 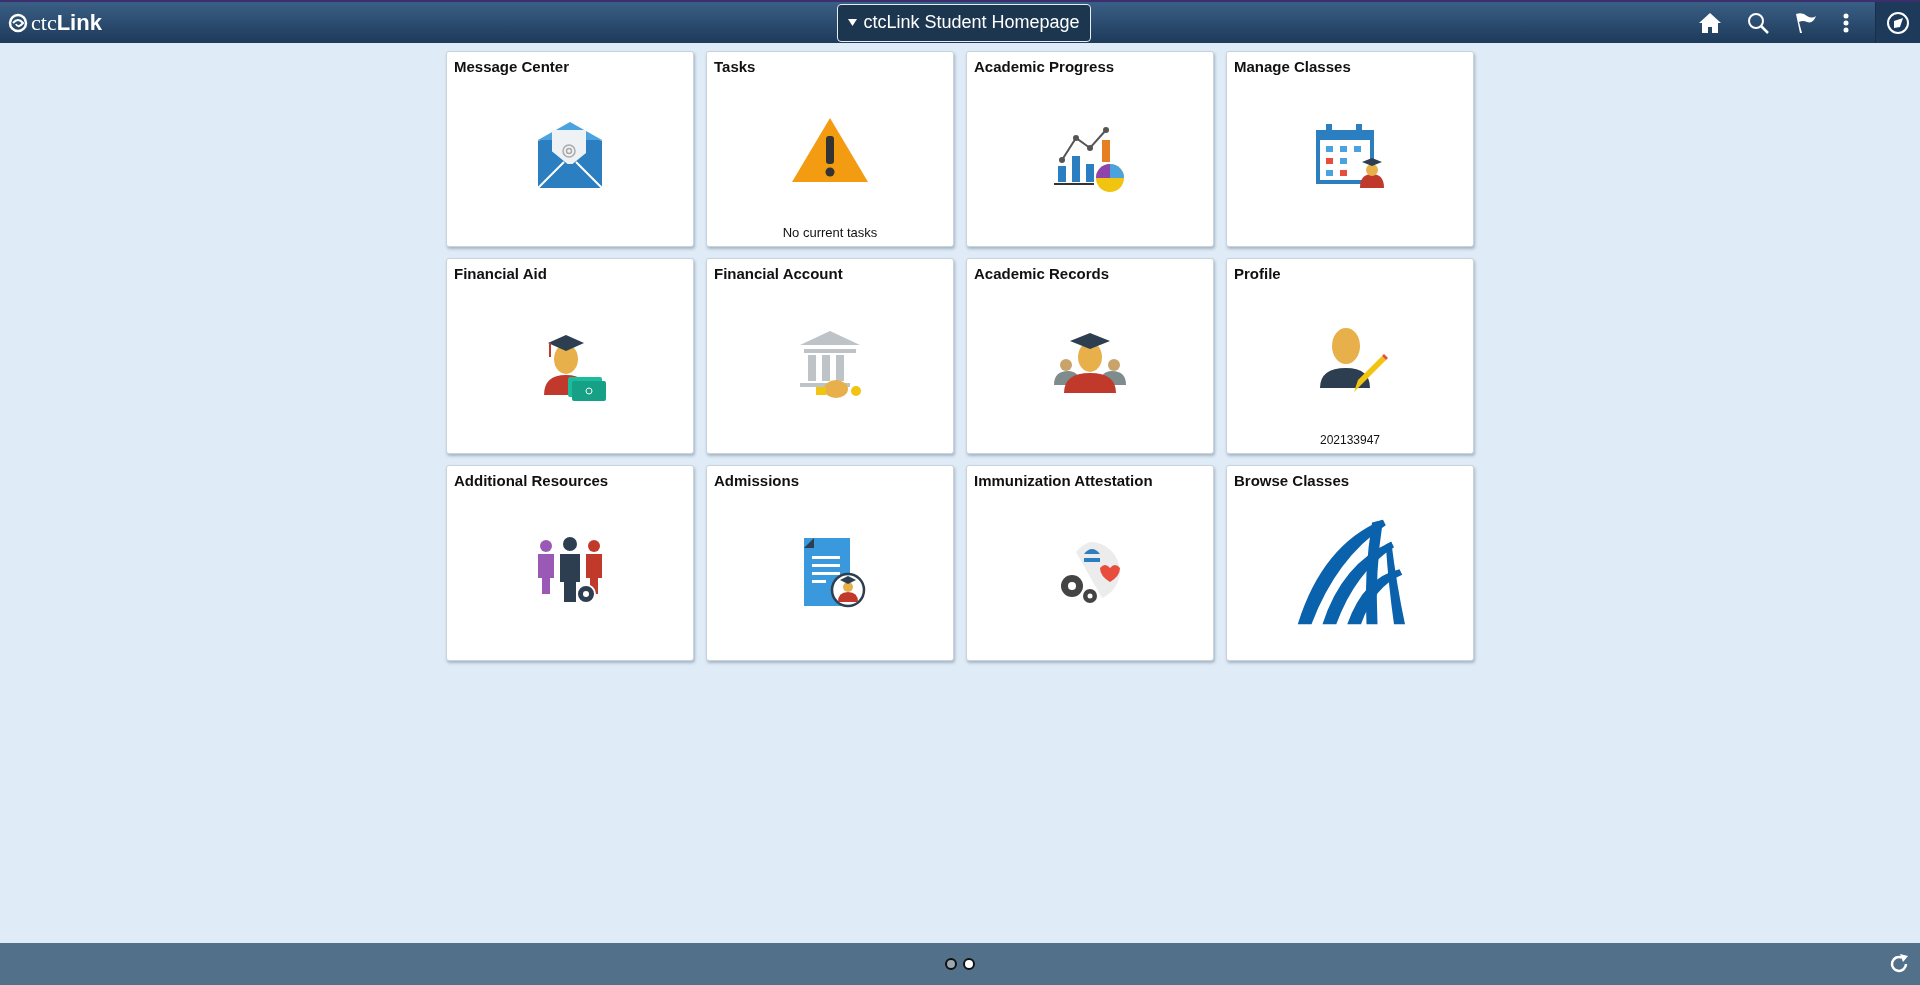 I want to click on refresh-icon, so click(x=1899, y=964).